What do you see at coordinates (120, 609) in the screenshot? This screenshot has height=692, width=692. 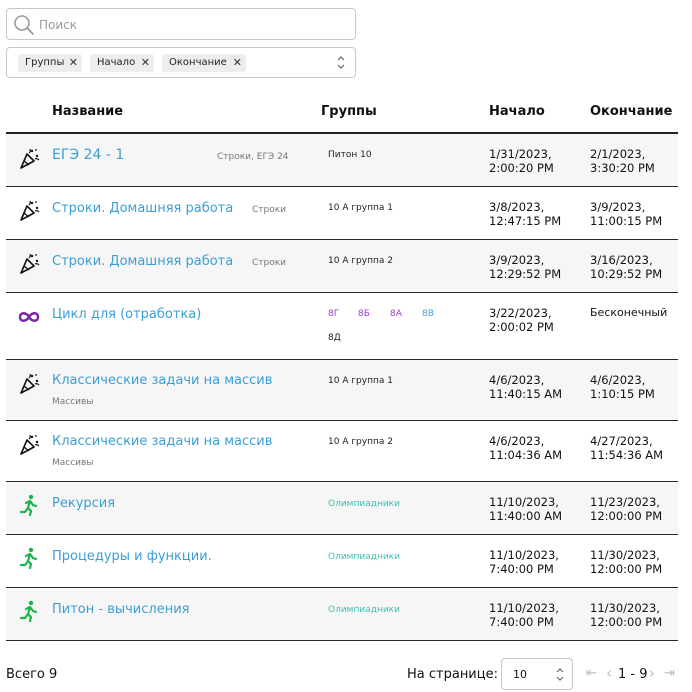 I see `assignment-title-link: Питон - вычисления` at bounding box center [120, 609].